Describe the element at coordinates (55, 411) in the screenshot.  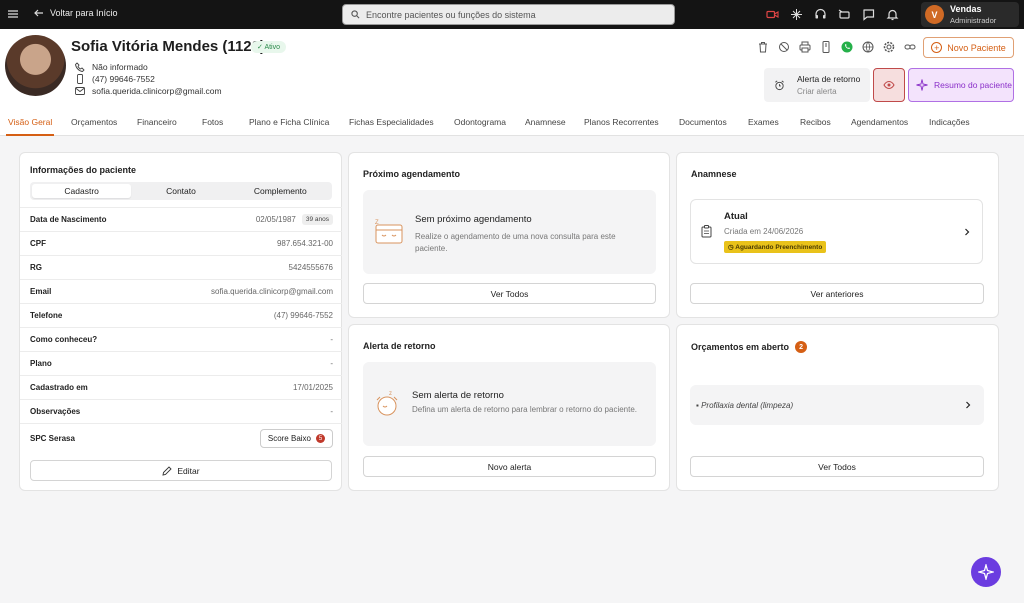
I see `row-label: Observações` at that location.